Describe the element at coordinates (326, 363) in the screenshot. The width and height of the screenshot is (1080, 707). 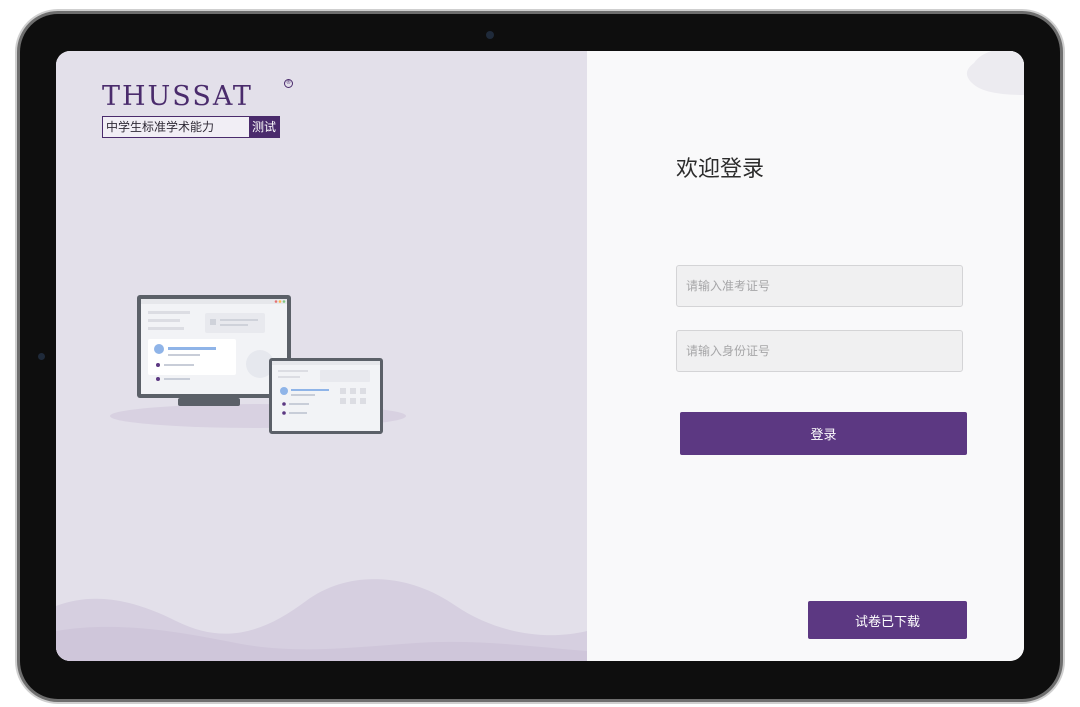
I see `tablet-illustration-topbar` at that location.